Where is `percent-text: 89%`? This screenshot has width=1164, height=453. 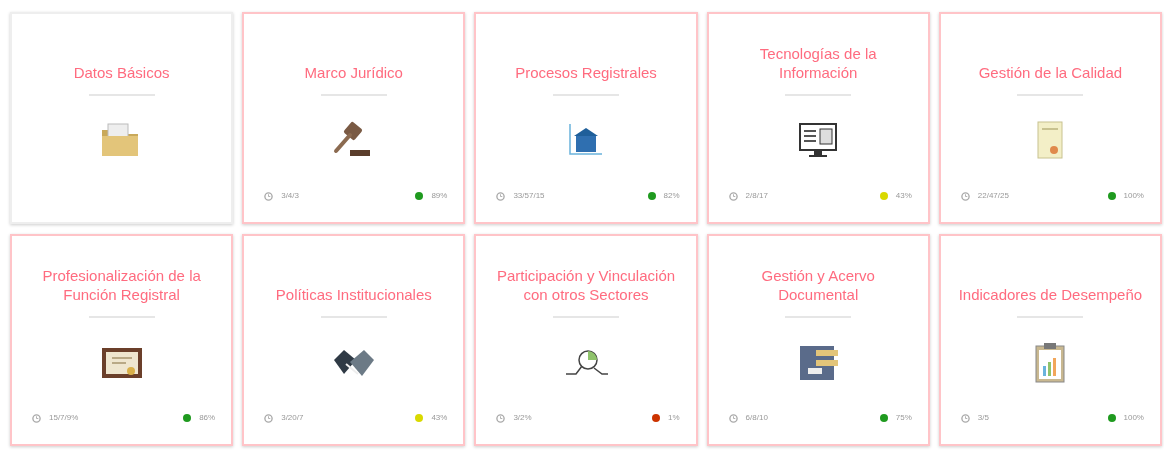
percent-text: 89% is located at coordinates (439, 196).